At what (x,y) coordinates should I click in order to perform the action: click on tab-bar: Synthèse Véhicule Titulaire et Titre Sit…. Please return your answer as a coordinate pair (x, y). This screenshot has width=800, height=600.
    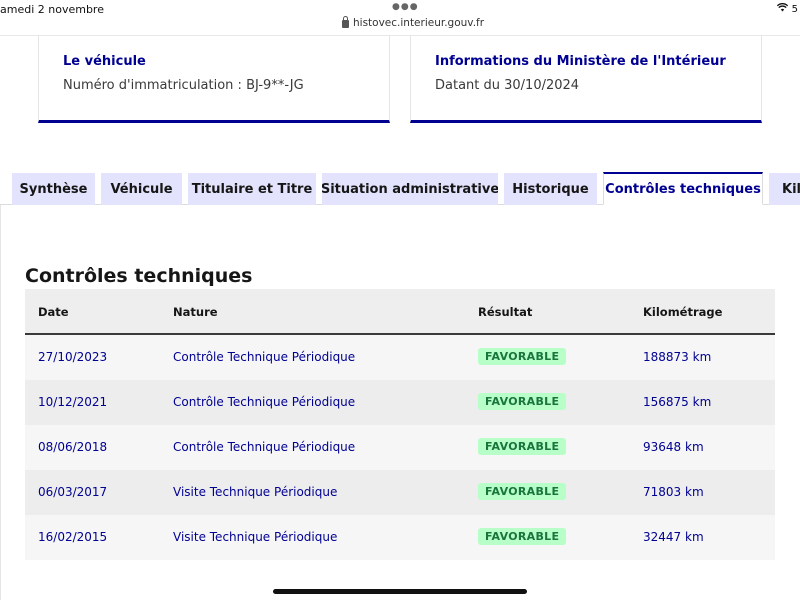
    Looking at the image, I should click on (400, 188).